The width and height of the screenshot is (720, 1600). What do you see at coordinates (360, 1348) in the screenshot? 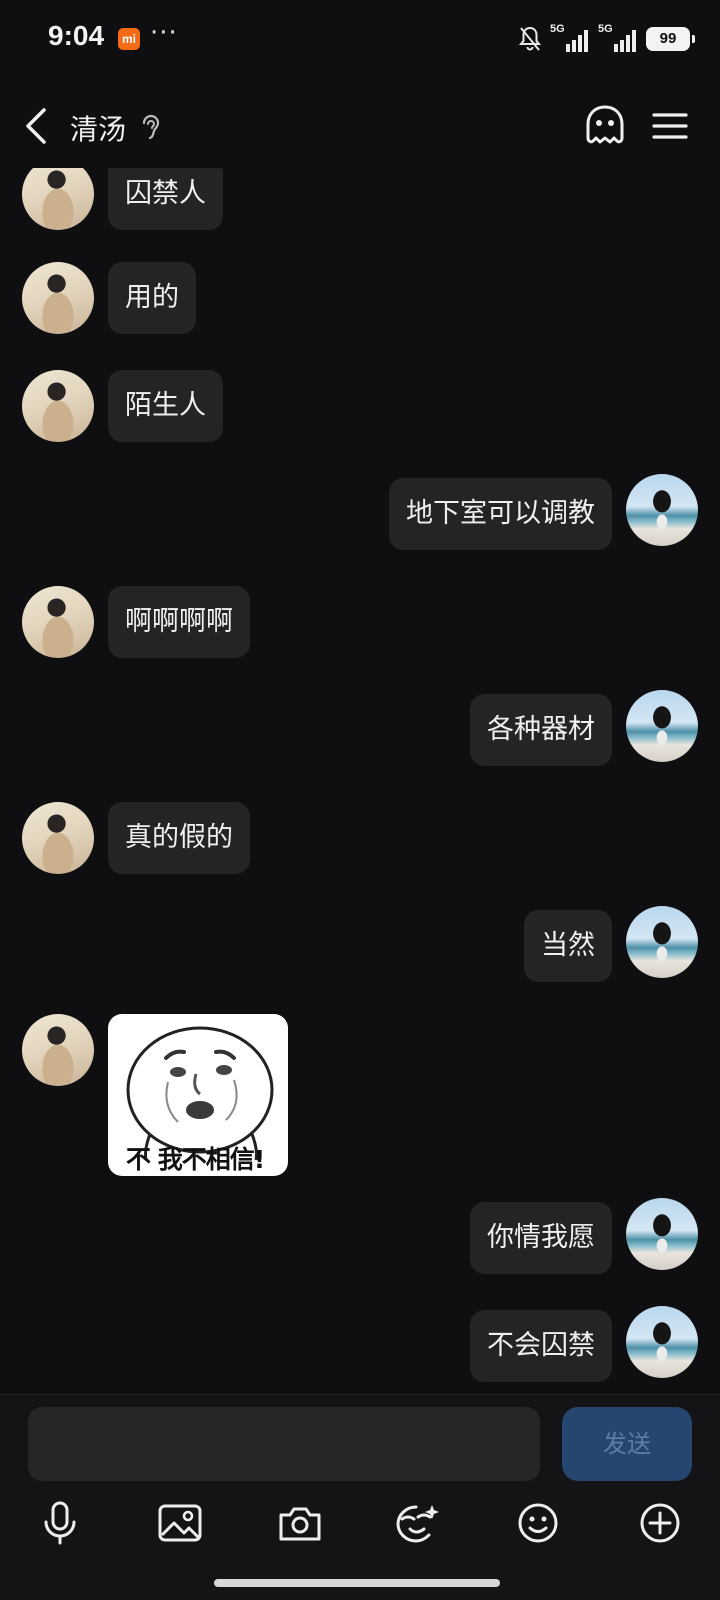
I see `message-row-outgoing: 不会囚禁` at bounding box center [360, 1348].